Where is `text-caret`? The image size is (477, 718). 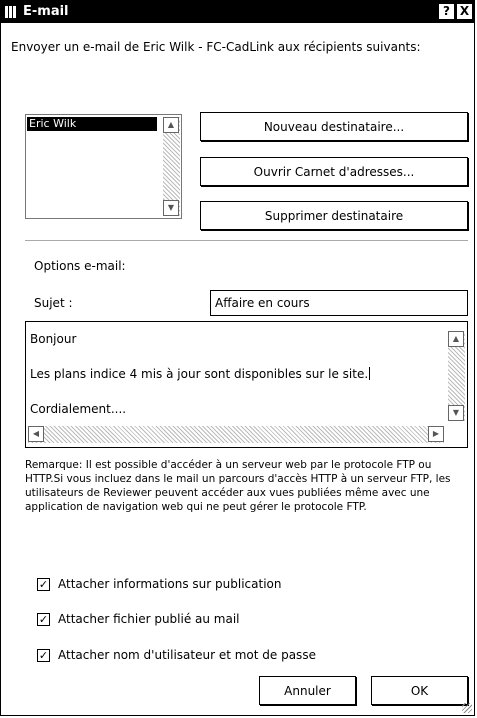
text-caret is located at coordinates (370, 373).